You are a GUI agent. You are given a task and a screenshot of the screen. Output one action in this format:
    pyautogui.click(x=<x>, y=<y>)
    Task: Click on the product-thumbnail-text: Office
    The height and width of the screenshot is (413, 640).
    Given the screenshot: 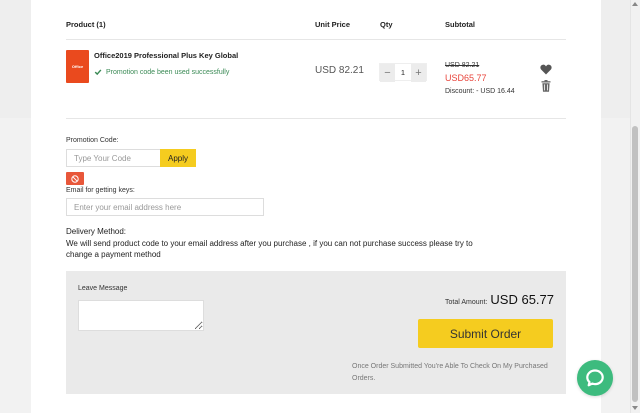 What is the action you would take?
    pyautogui.click(x=77, y=66)
    